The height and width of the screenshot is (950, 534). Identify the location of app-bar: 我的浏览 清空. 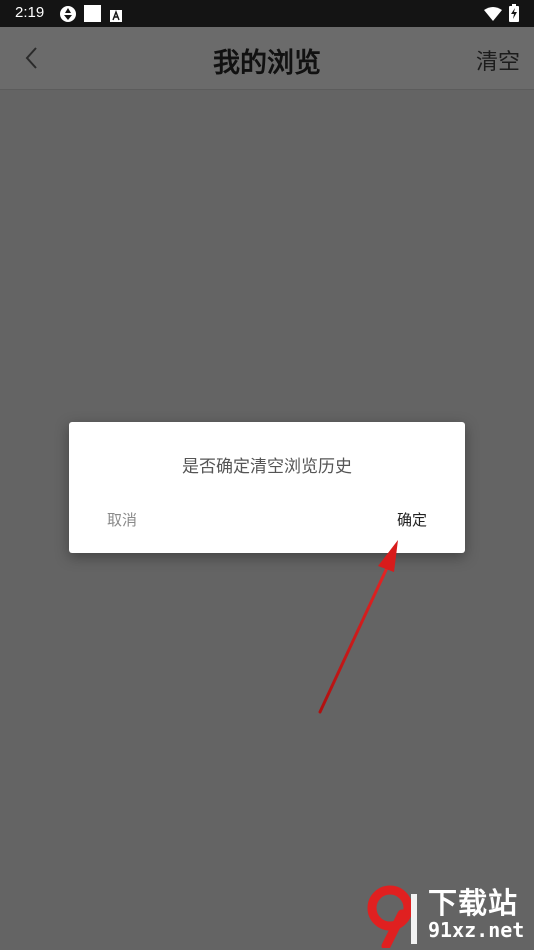
(267, 58).